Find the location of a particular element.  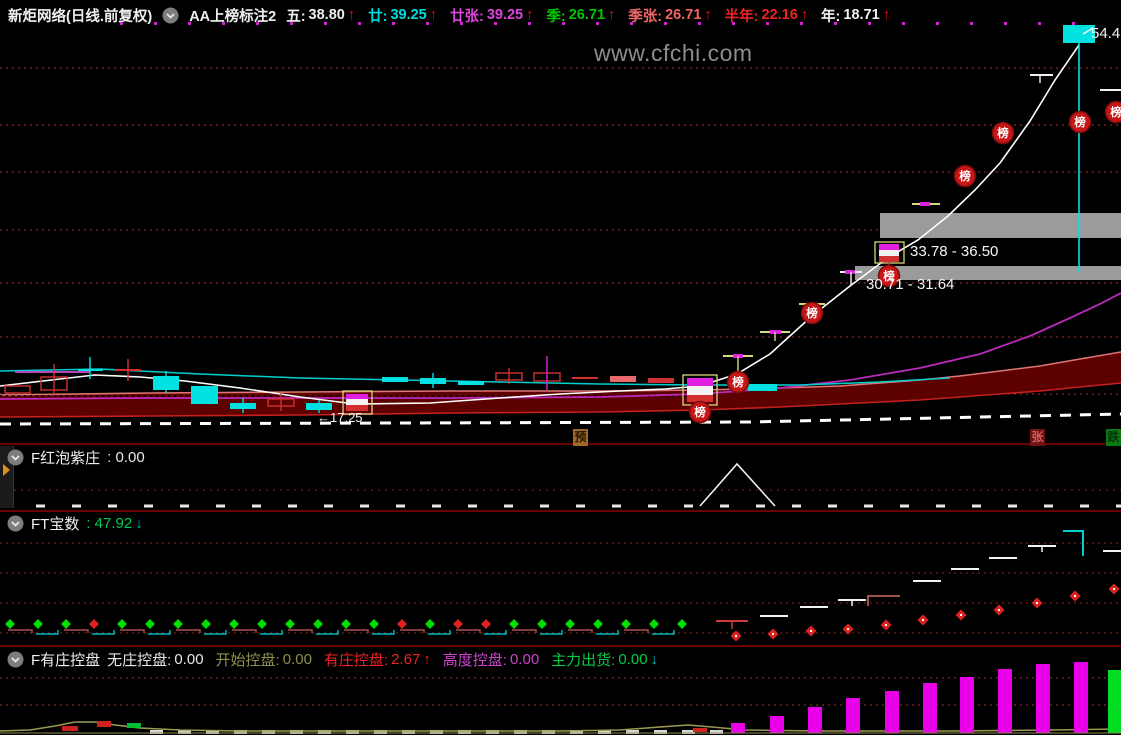

price-label-low: ←17.25 is located at coordinates (340, 417).